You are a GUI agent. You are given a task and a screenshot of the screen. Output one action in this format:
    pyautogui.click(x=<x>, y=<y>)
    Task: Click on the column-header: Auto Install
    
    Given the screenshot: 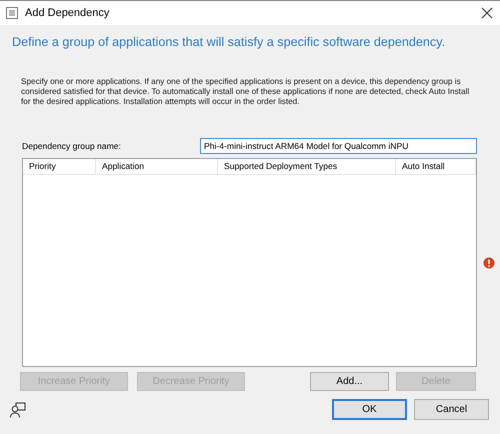 What is the action you would take?
    pyautogui.click(x=436, y=166)
    